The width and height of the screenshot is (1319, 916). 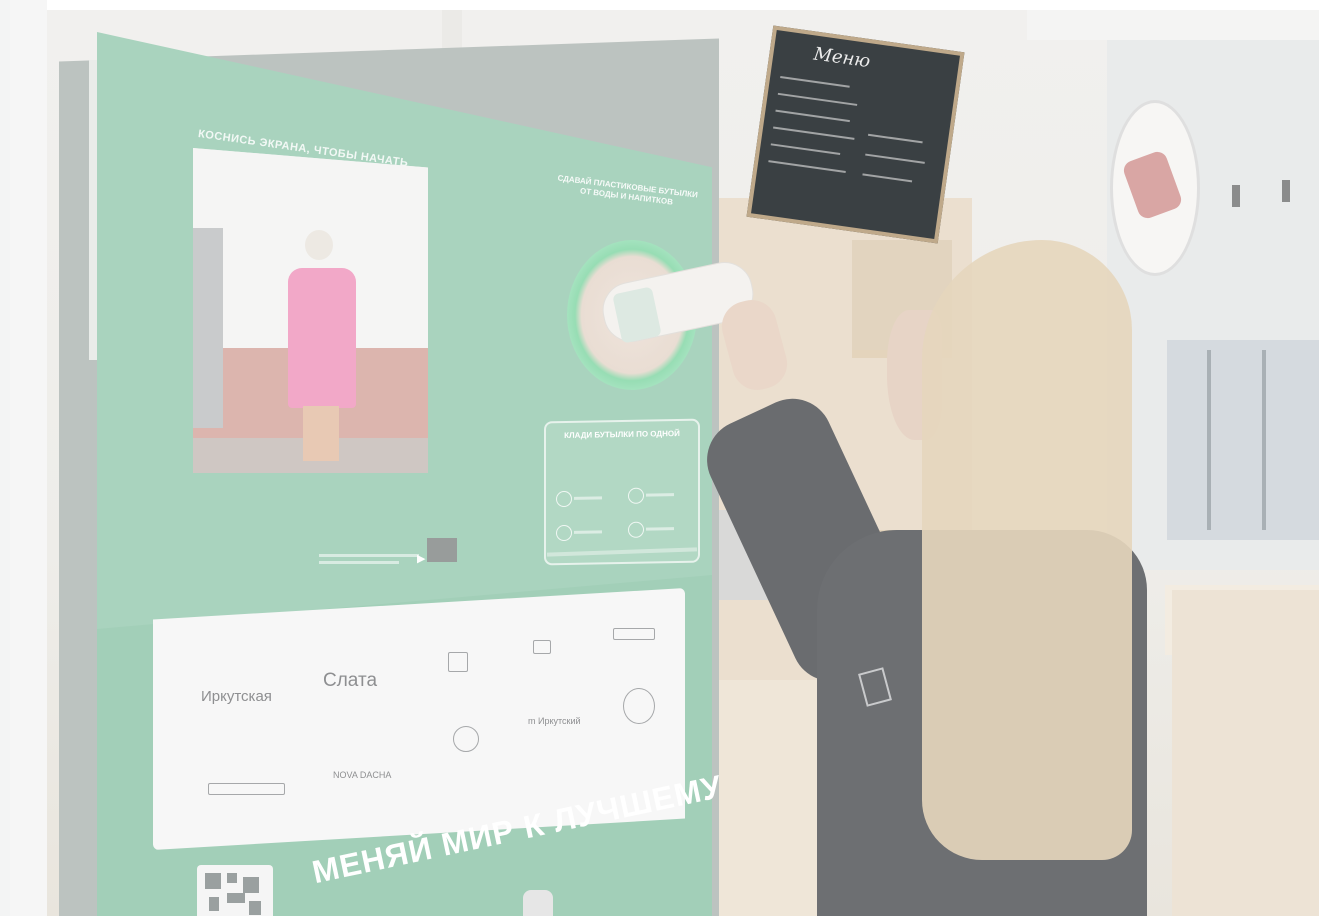 I want to click on left-rail, so click(x=28, y=458).